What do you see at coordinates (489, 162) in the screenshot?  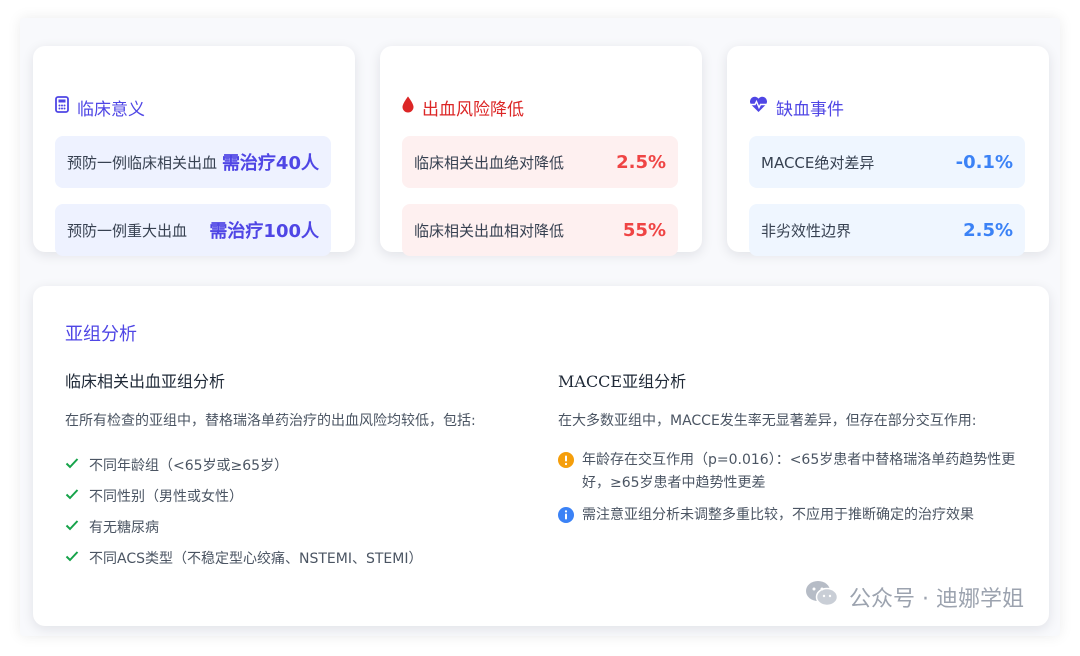 I see `stat-label: 临床相关出血绝对降低` at bounding box center [489, 162].